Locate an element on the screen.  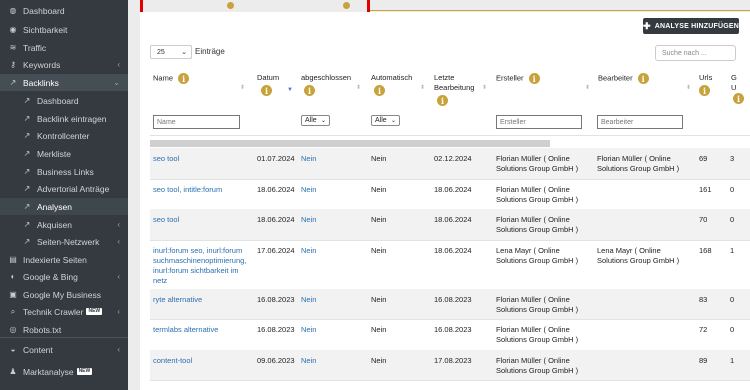
sidebar-item-robots-txt: ◎ Robots.txt is located at coordinates (64, 329).